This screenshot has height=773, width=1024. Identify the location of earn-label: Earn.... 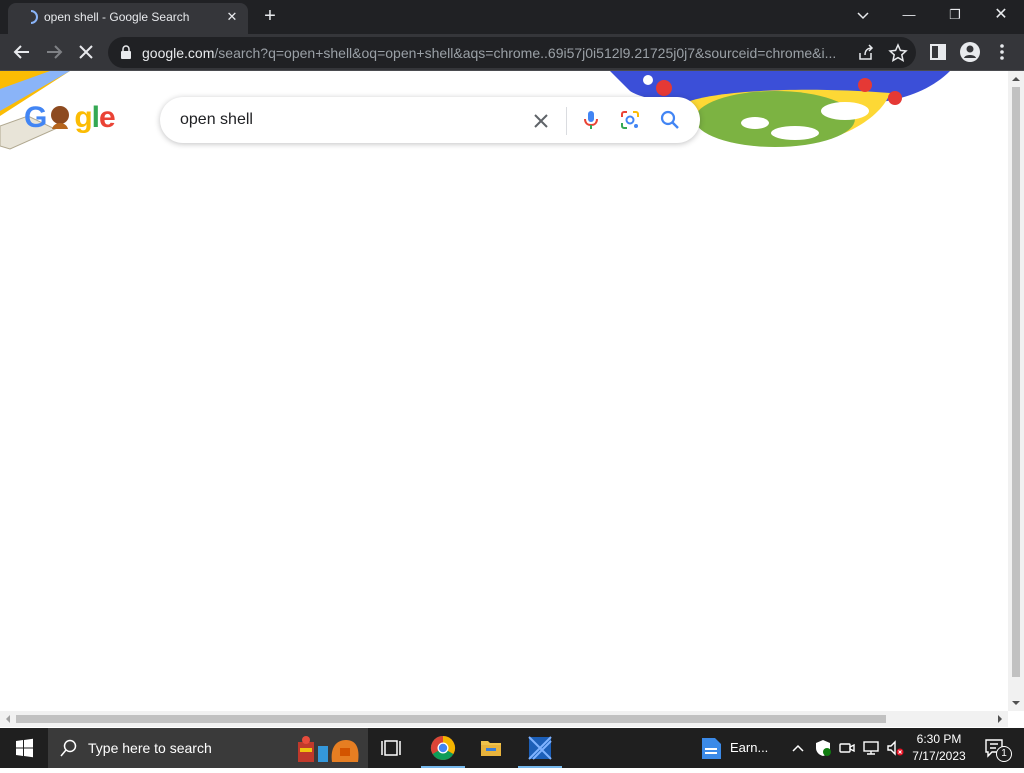
(749, 747).